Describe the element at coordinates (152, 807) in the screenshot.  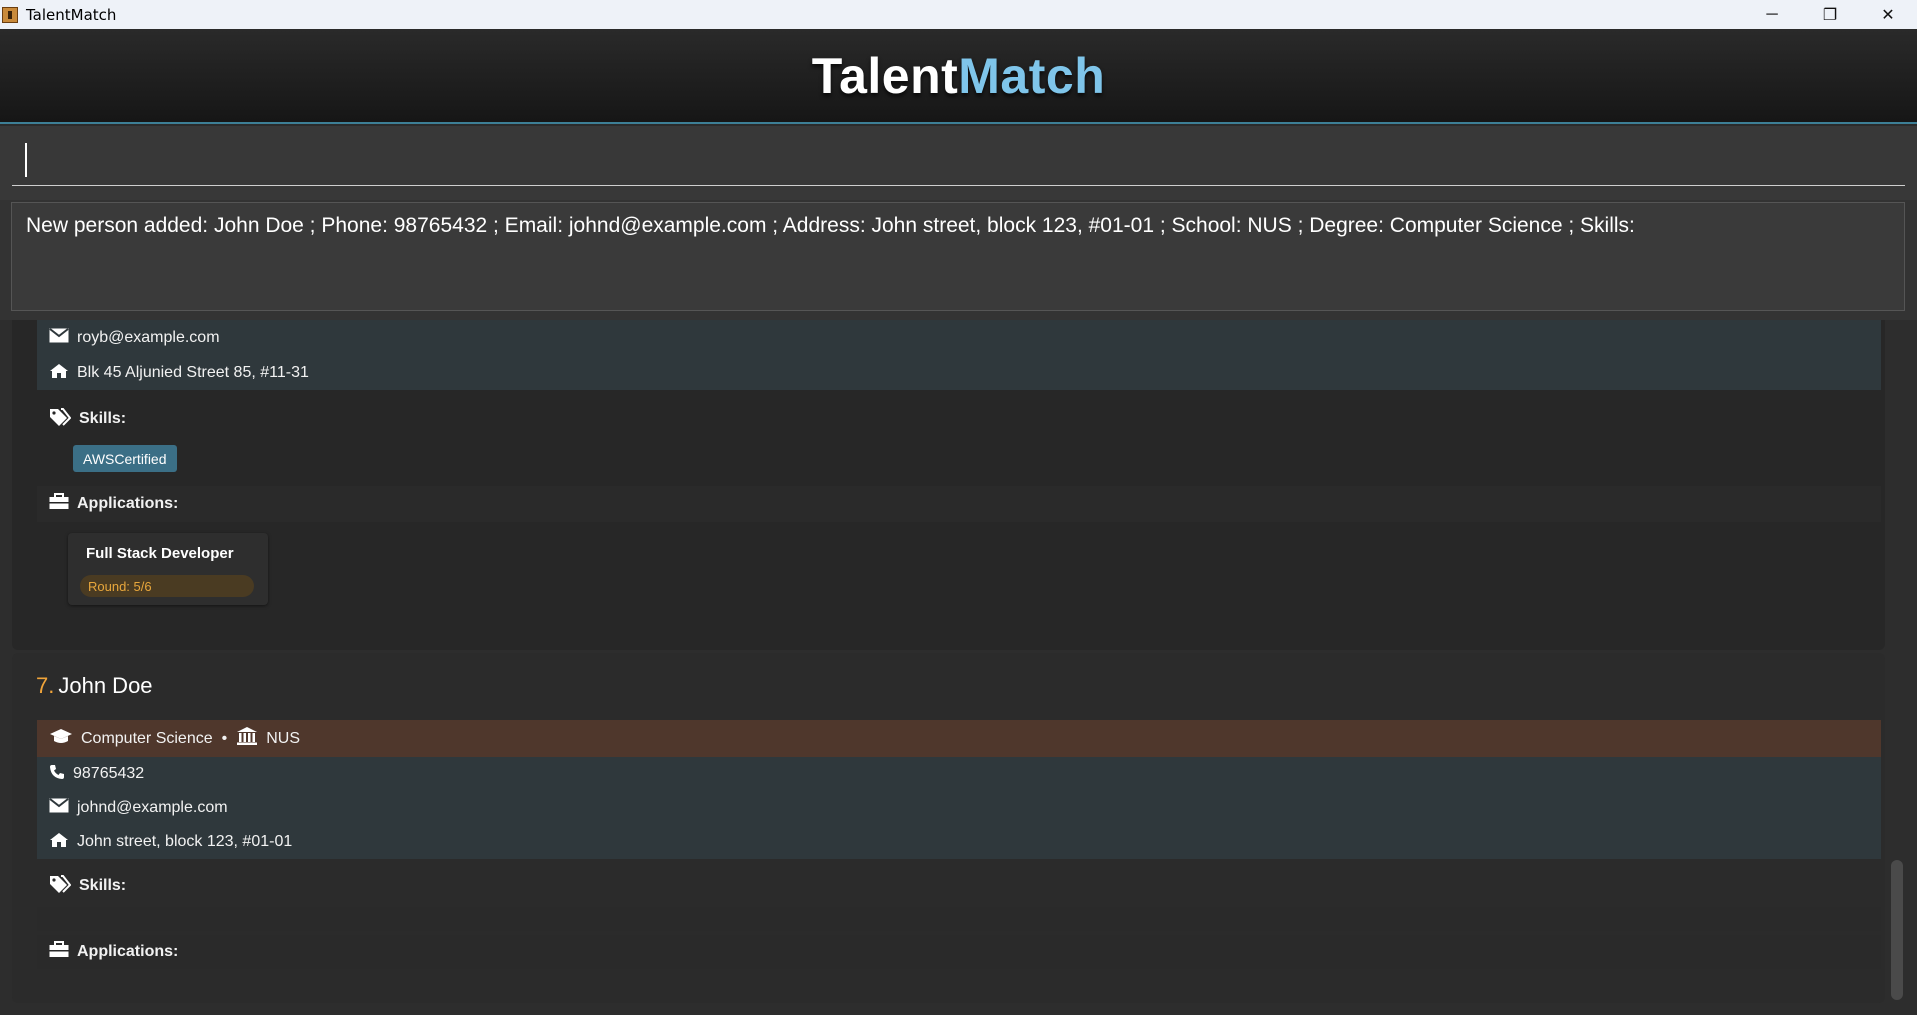
I see `email-text: johnd@example.com` at that location.